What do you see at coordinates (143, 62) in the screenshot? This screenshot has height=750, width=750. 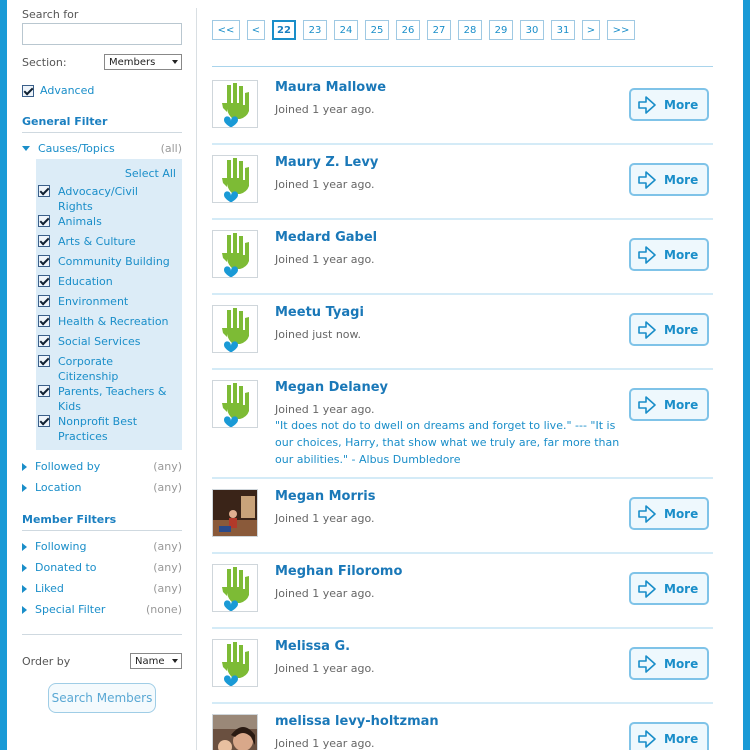 I see `section-select: Members` at bounding box center [143, 62].